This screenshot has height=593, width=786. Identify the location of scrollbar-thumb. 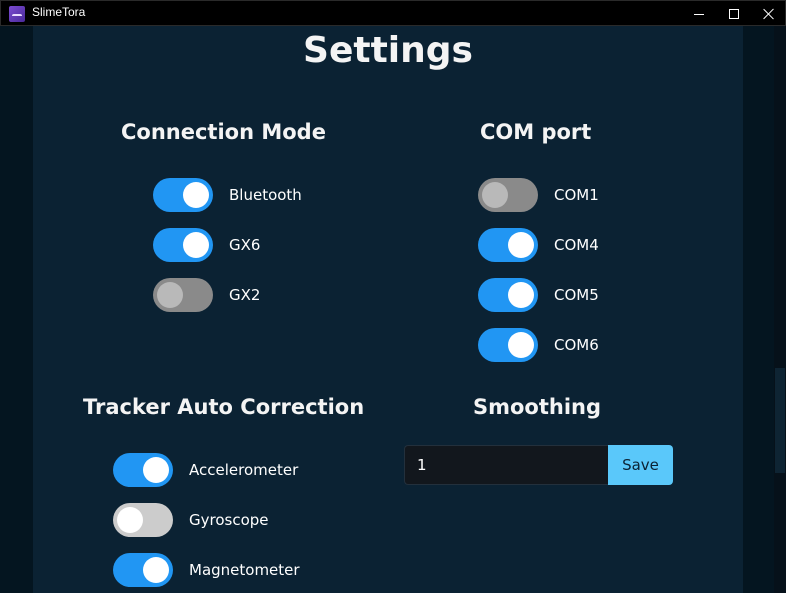
(780, 420).